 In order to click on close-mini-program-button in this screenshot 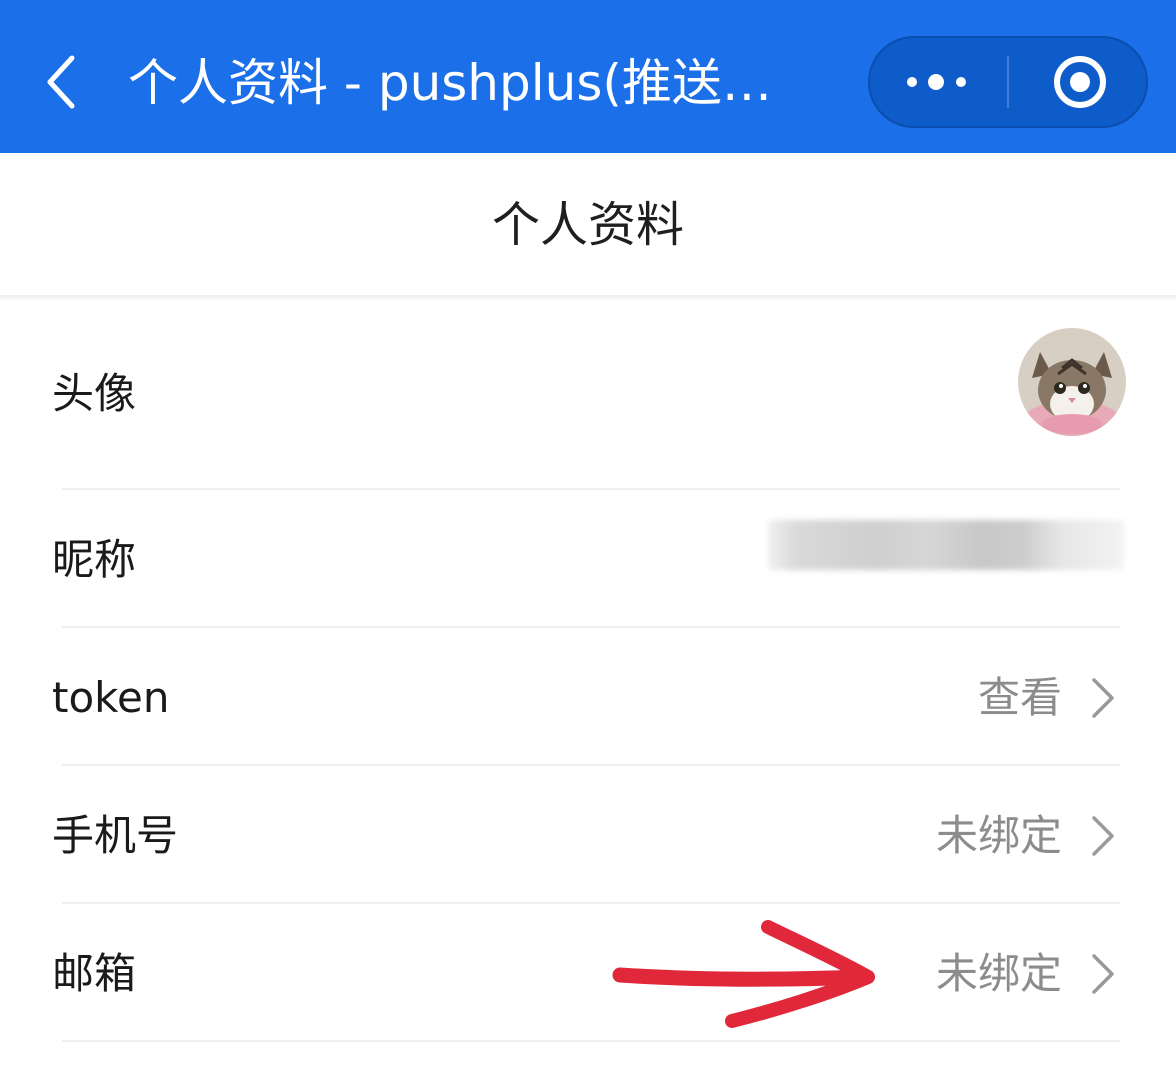, I will do `click(1078, 82)`.